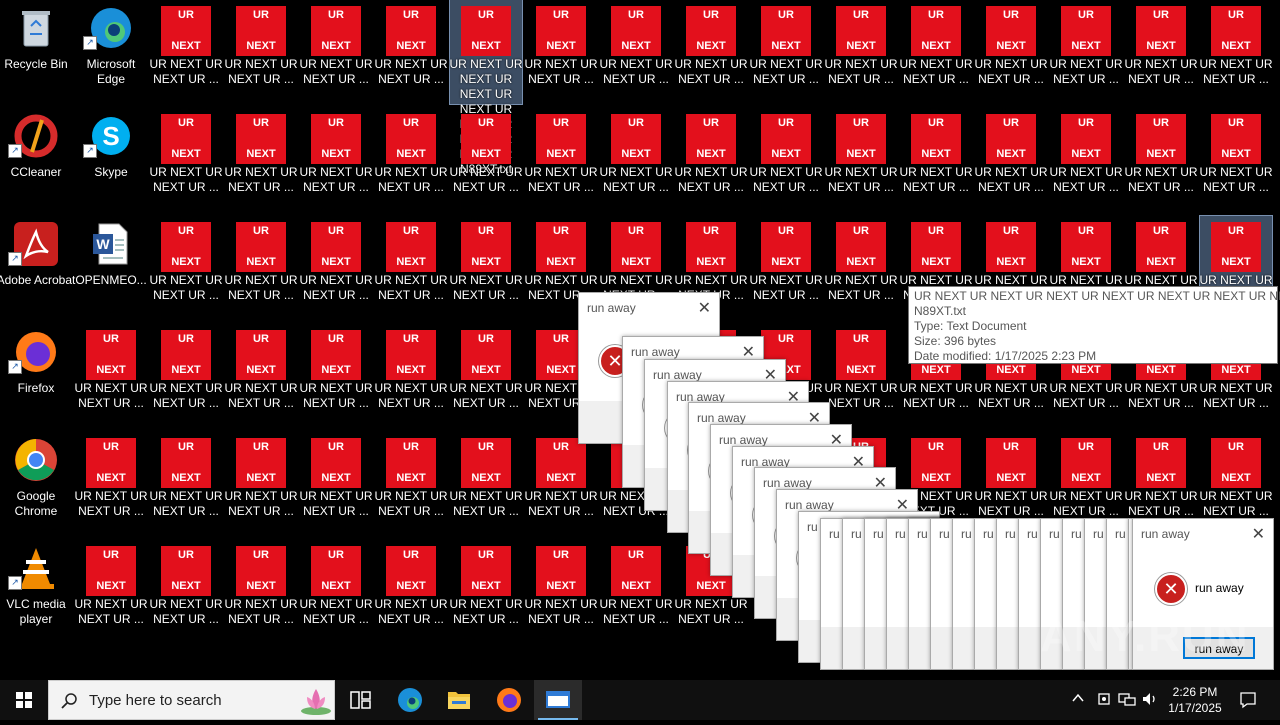 Image resolution: width=1280 pixels, height=725 pixels. Describe the element at coordinates (1150, 700) in the screenshot. I see `tray-volume-icon` at that location.